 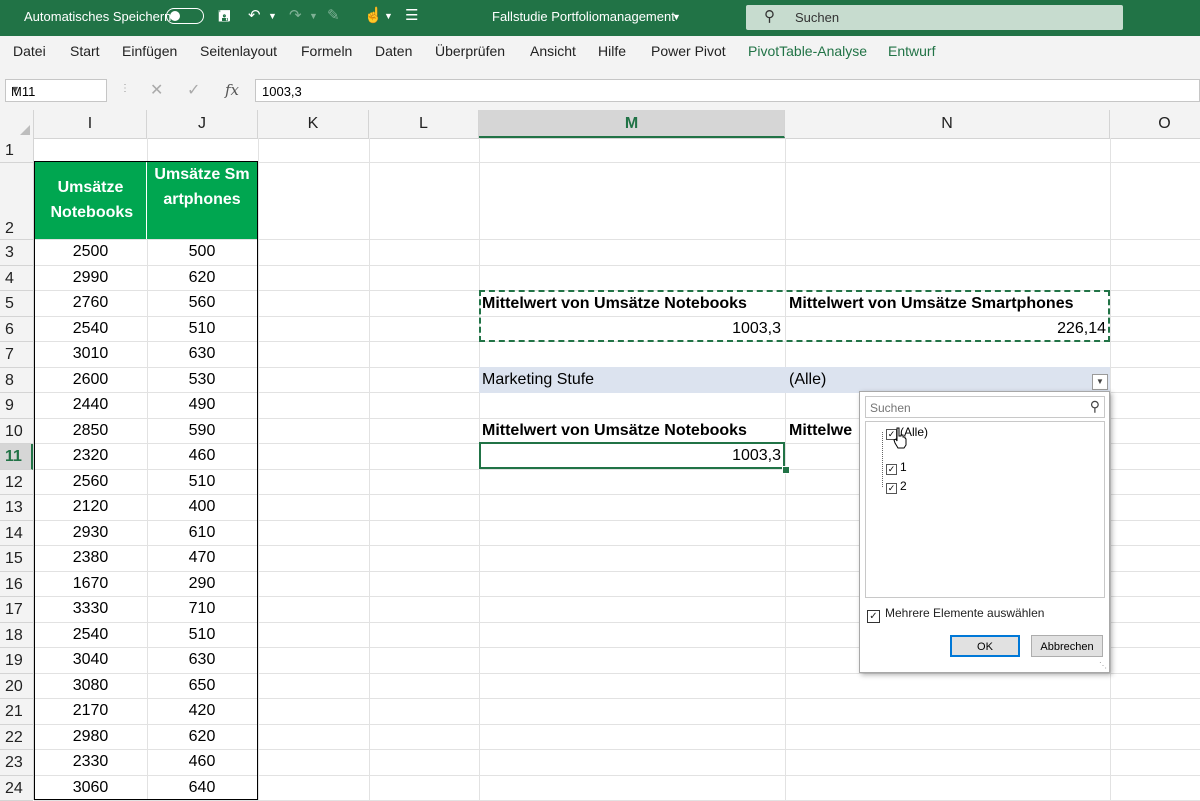 I want to click on redo-icon: ↷, so click(x=295, y=15).